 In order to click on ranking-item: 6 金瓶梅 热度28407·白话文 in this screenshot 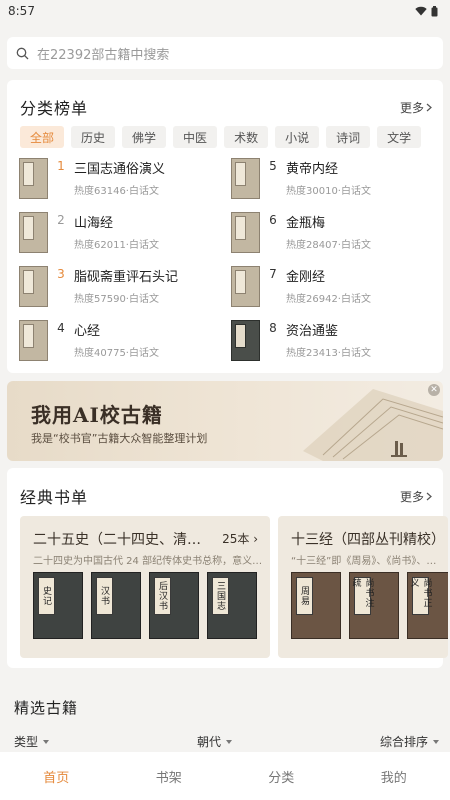, I will do `click(333, 234)`.